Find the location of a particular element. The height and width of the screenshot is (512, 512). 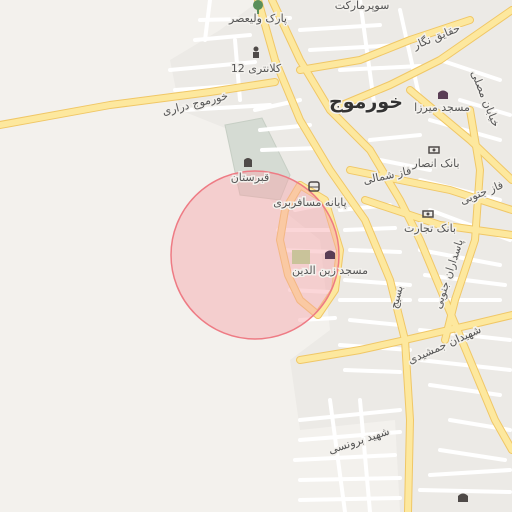

city-label: خورموج is located at coordinates (366, 102).